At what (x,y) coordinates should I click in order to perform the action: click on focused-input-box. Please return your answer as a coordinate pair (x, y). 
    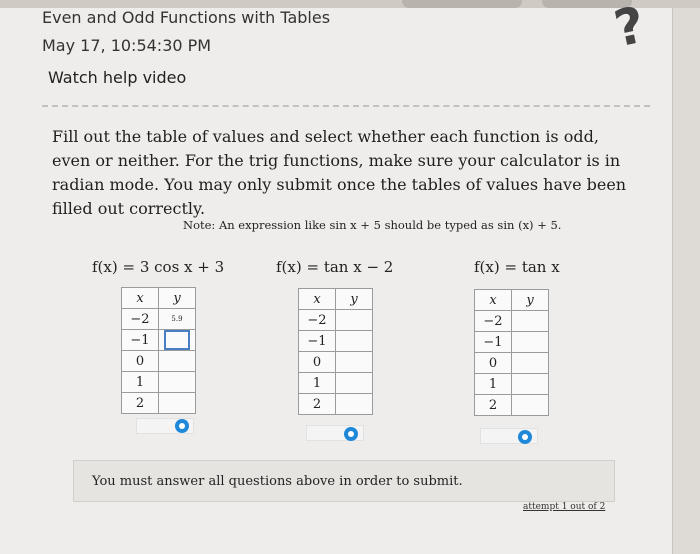
    Looking at the image, I should click on (177, 340).